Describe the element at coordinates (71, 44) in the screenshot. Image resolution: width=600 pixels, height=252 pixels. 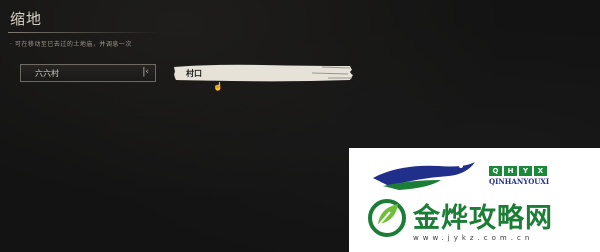
I see `page-description: · 可在移动至已去过的土地庙，并调息一次` at that location.